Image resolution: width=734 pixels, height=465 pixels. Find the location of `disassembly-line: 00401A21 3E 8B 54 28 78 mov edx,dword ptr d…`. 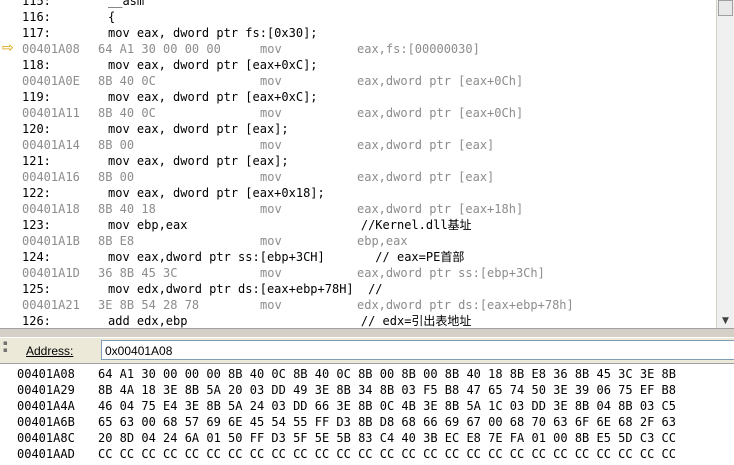

disassembly-line: 00401A21 3E 8B 54 28 78 mov edx,dword ptr d… is located at coordinates (358, 305).